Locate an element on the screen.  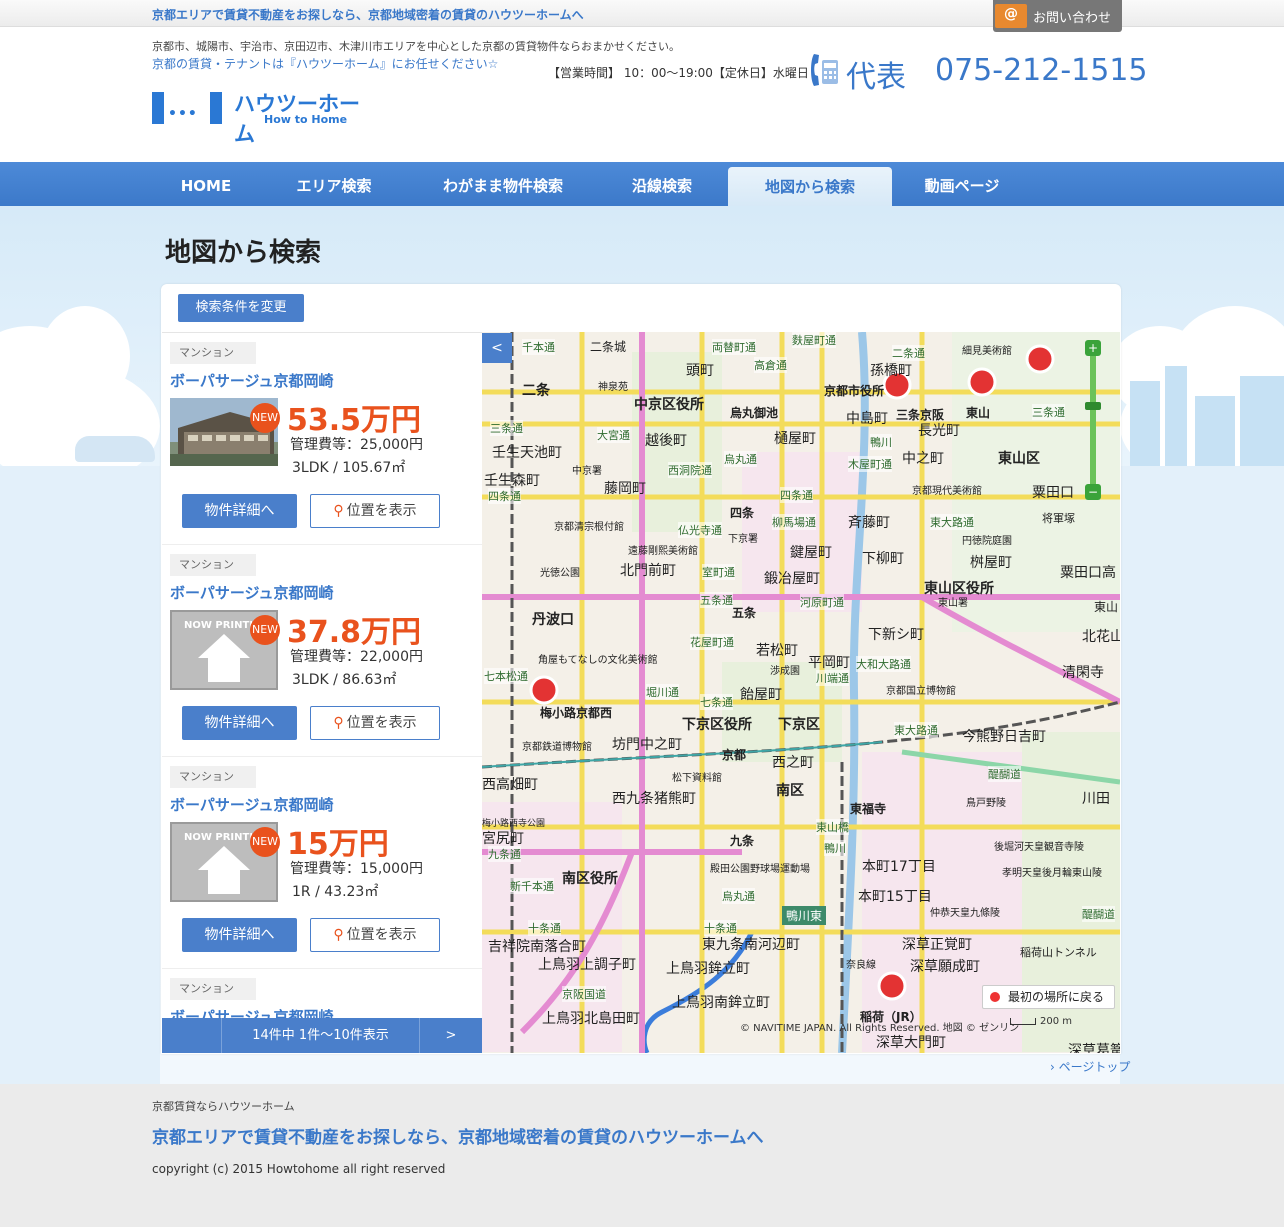
mail-icon is located at coordinates (1011, 16).